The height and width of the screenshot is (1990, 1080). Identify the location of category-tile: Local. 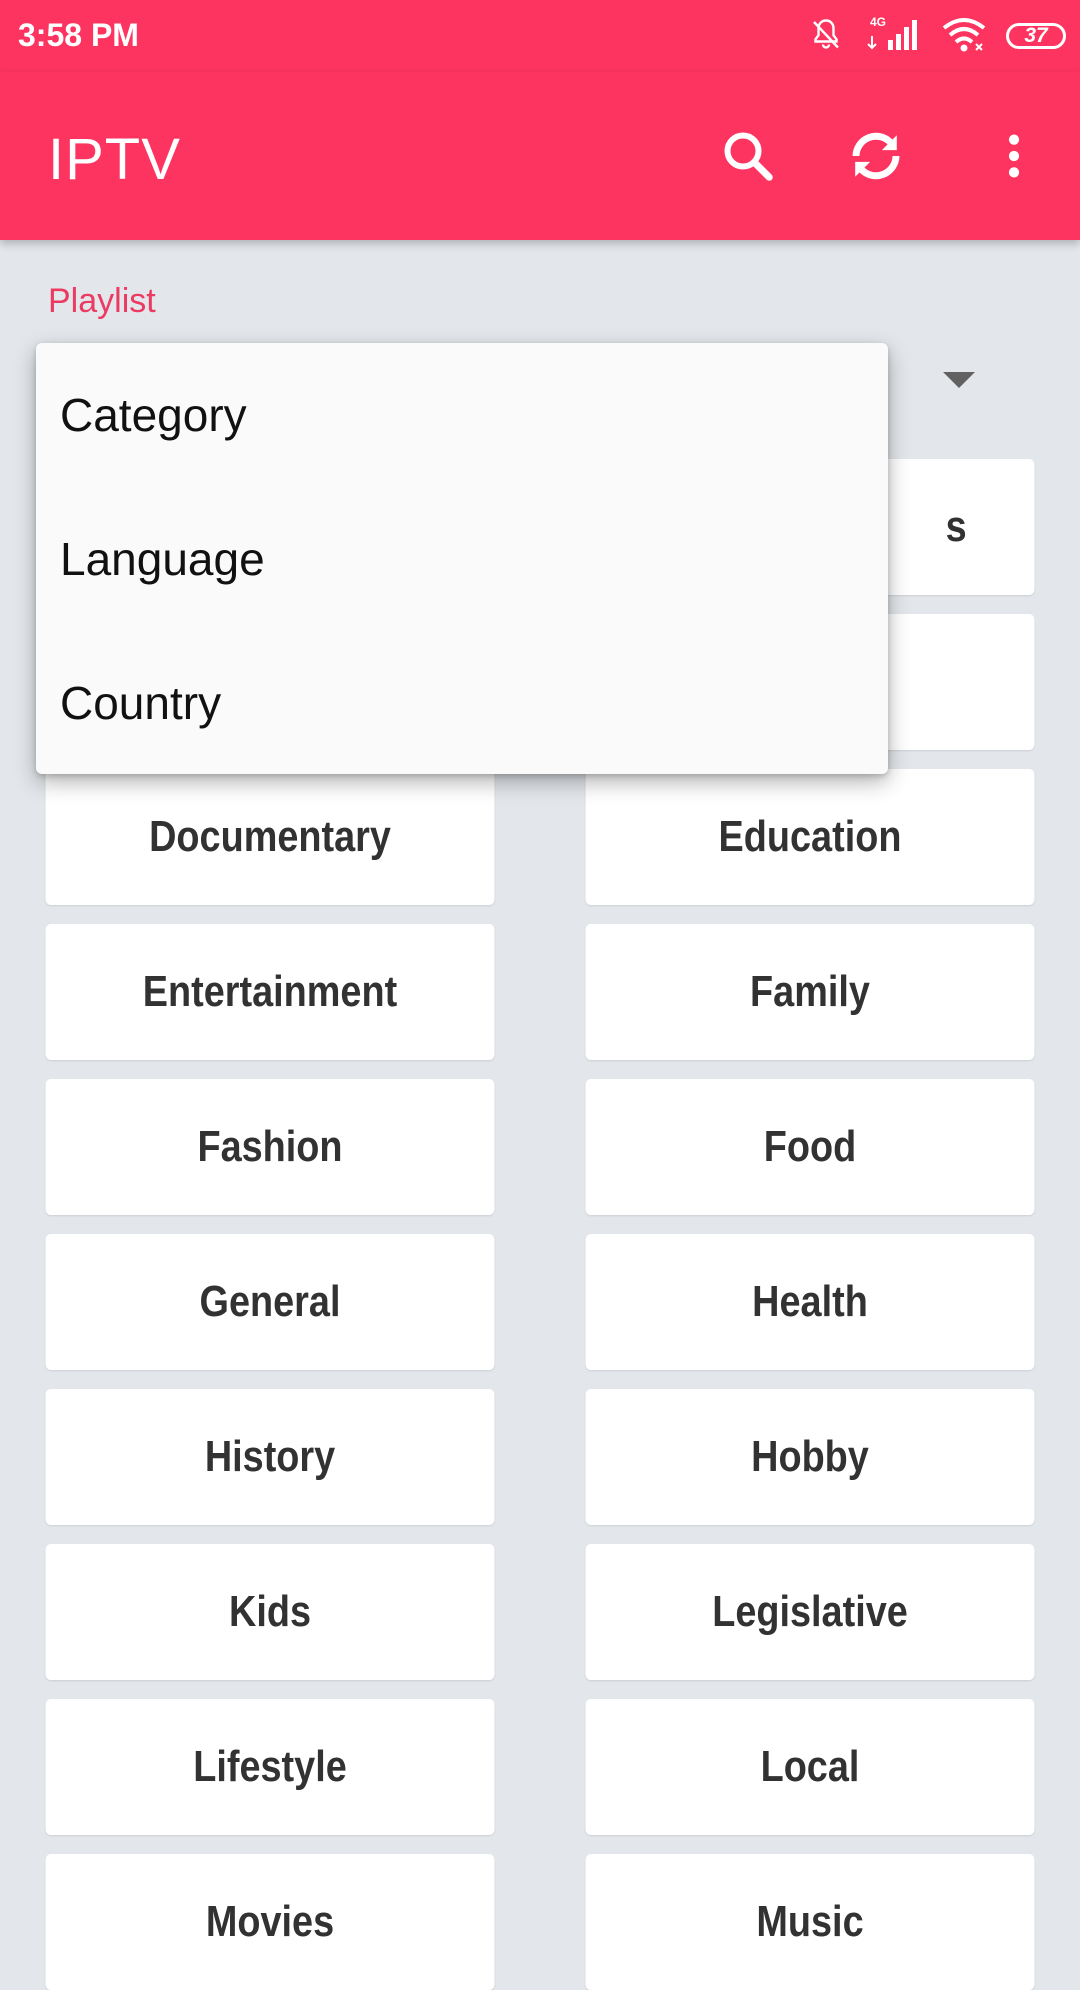
(810, 1767).